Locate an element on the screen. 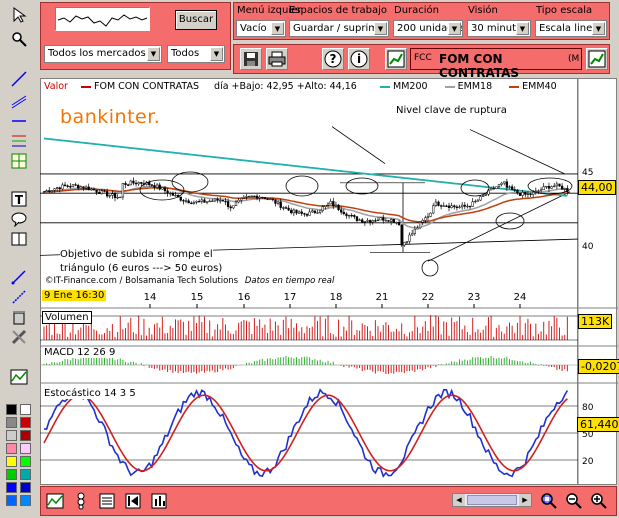 Image resolution: width=619 pixels, height=518 pixels. realtime-label: Datos en tiempo real is located at coordinates (289, 281).